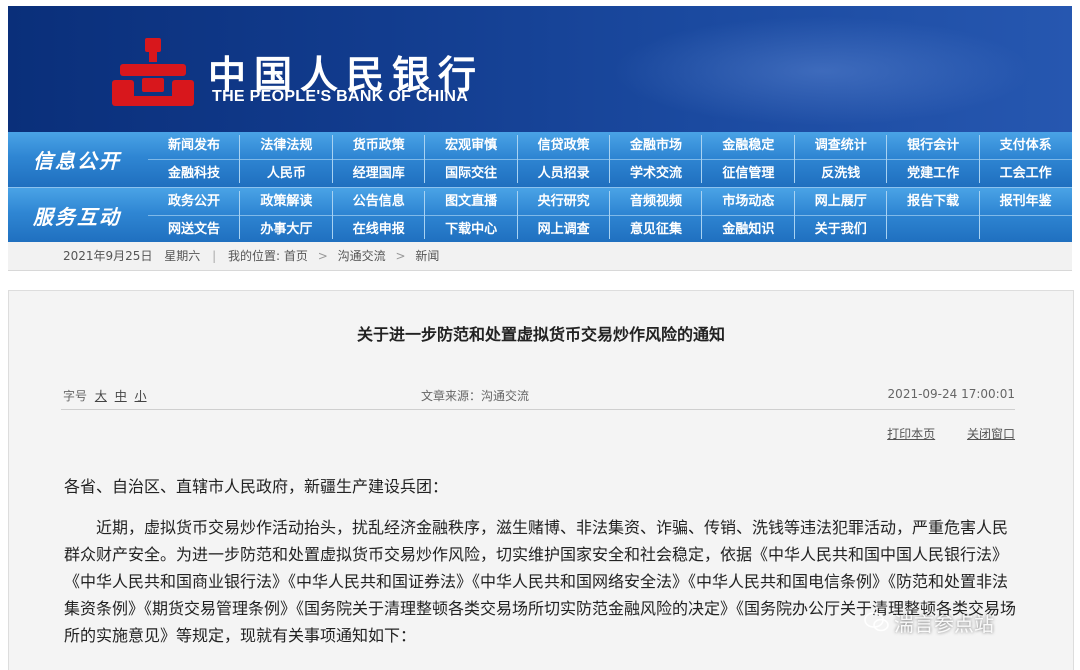 The height and width of the screenshot is (670, 1080). Describe the element at coordinates (471, 202) in the screenshot. I see `nav-item: 图文直播` at that location.